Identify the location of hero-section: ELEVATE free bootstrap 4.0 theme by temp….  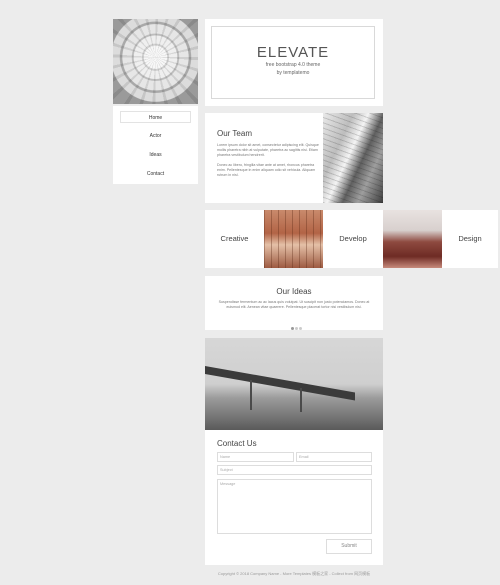
(294, 62).